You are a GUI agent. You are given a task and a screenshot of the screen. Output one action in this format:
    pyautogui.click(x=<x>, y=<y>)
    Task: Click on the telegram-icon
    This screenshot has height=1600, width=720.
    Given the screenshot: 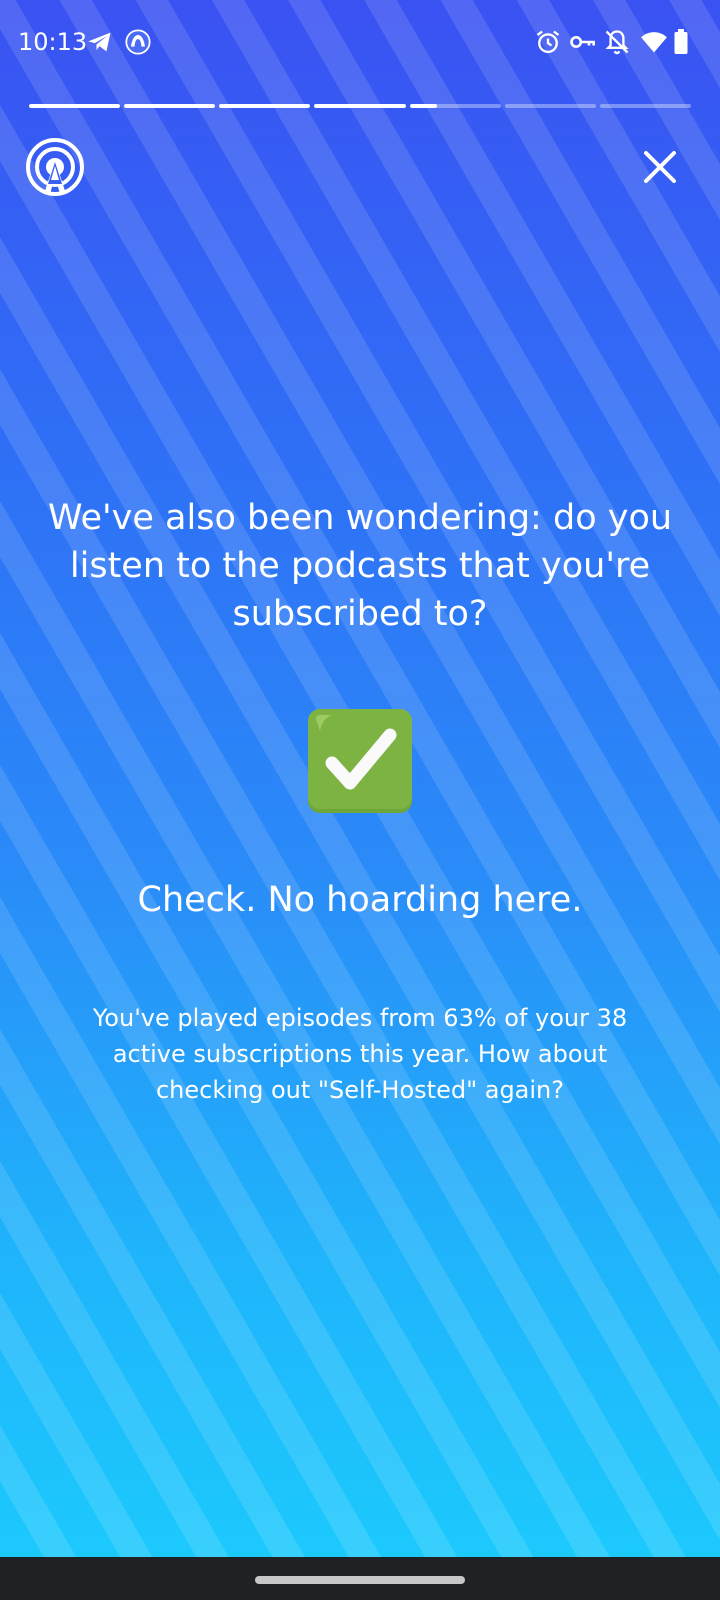 What is the action you would take?
    pyautogui.click(x=100, y=42)
    